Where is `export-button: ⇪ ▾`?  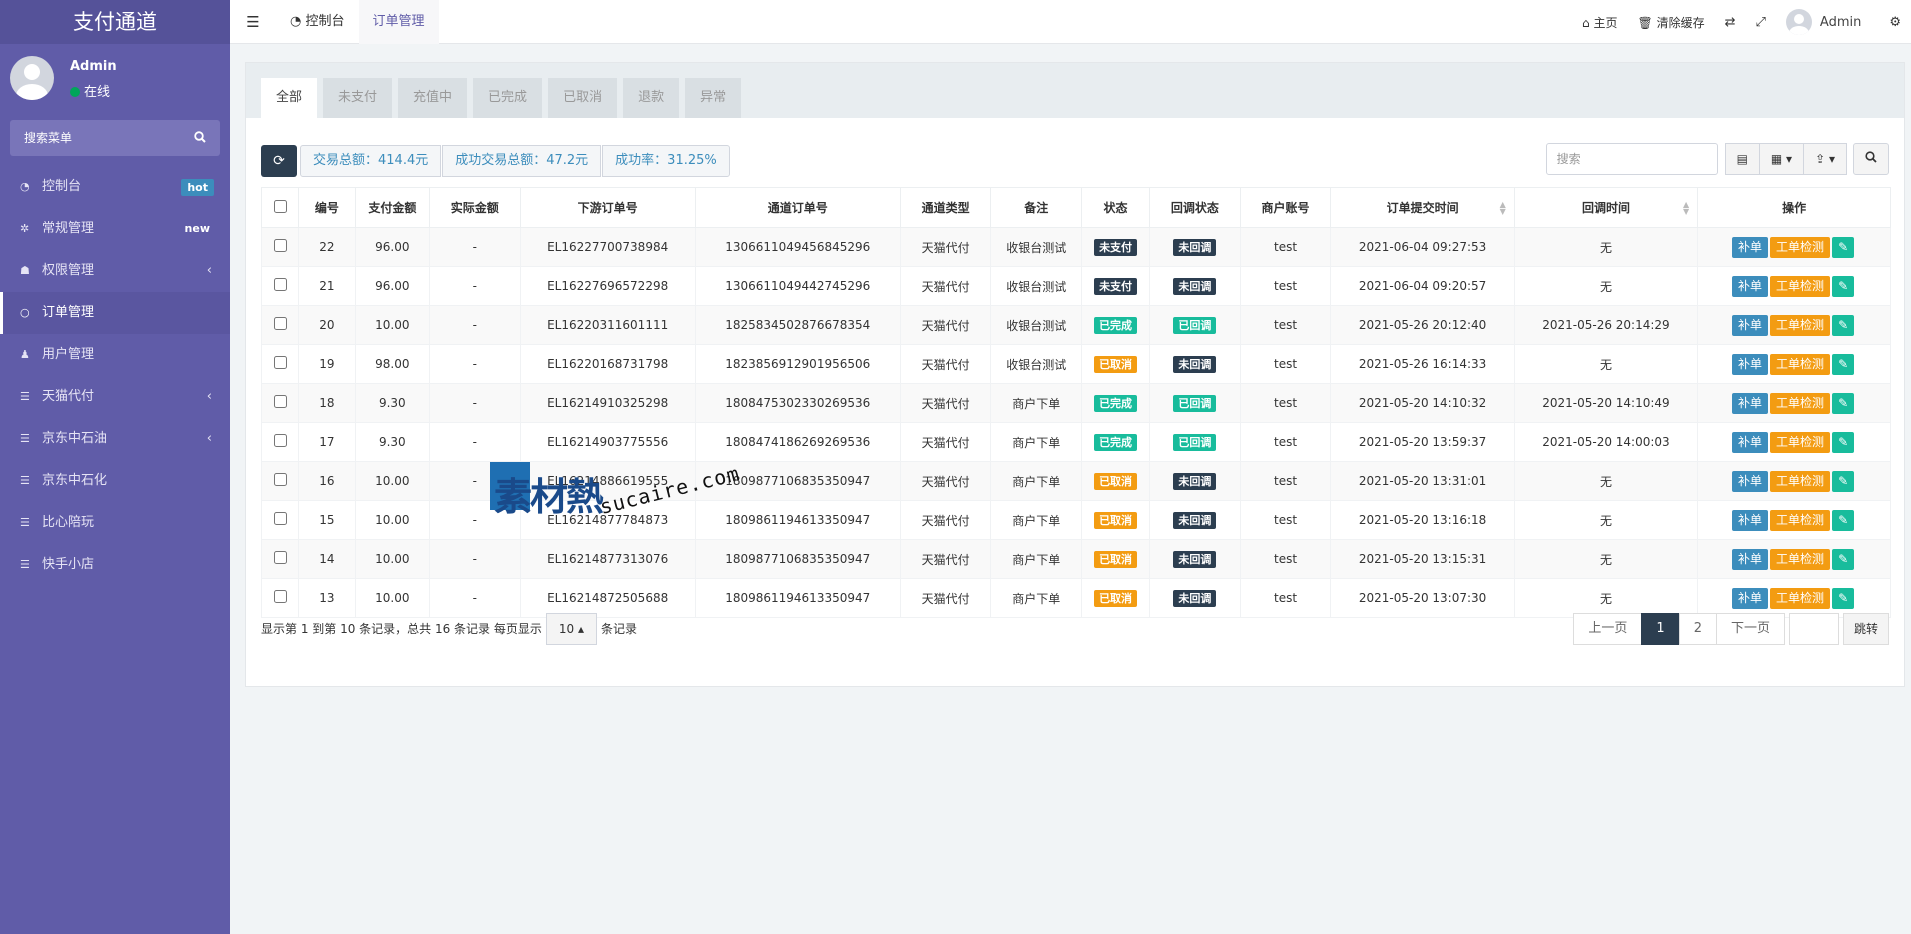 export-button: ⇪ ▾ is located at coordinates (1825, 159).